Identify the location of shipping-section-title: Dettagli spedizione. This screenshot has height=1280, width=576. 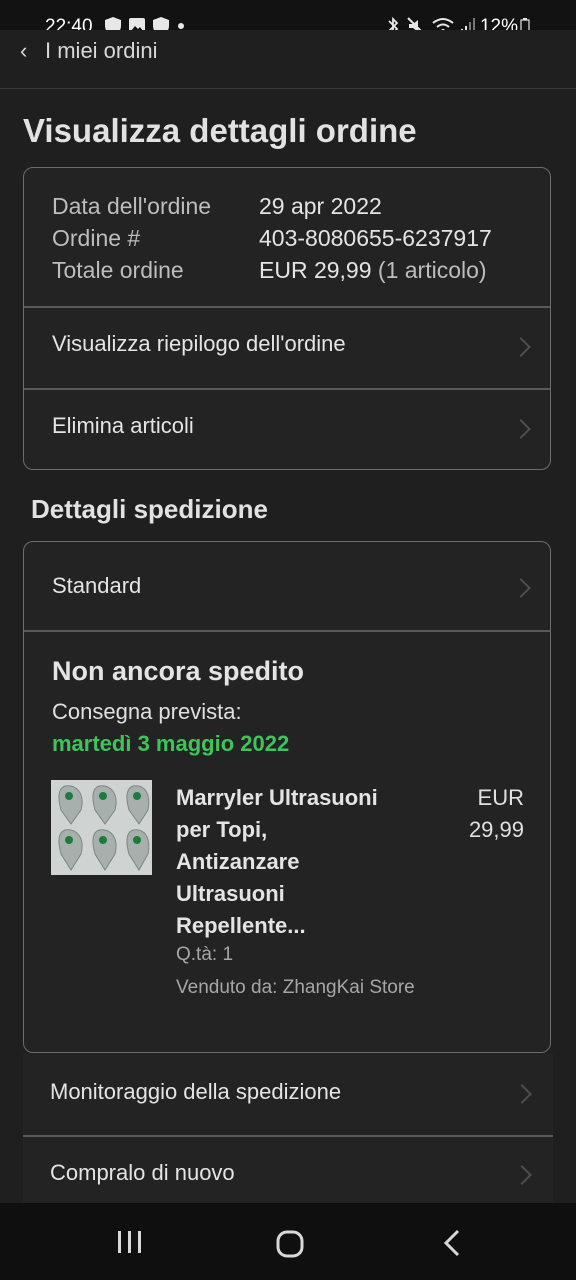
(149, 509).